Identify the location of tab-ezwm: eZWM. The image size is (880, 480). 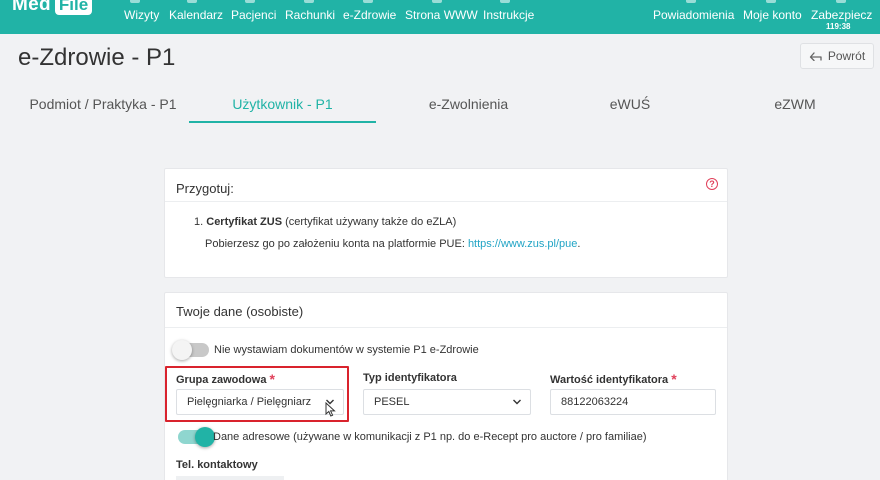
(795, 104).